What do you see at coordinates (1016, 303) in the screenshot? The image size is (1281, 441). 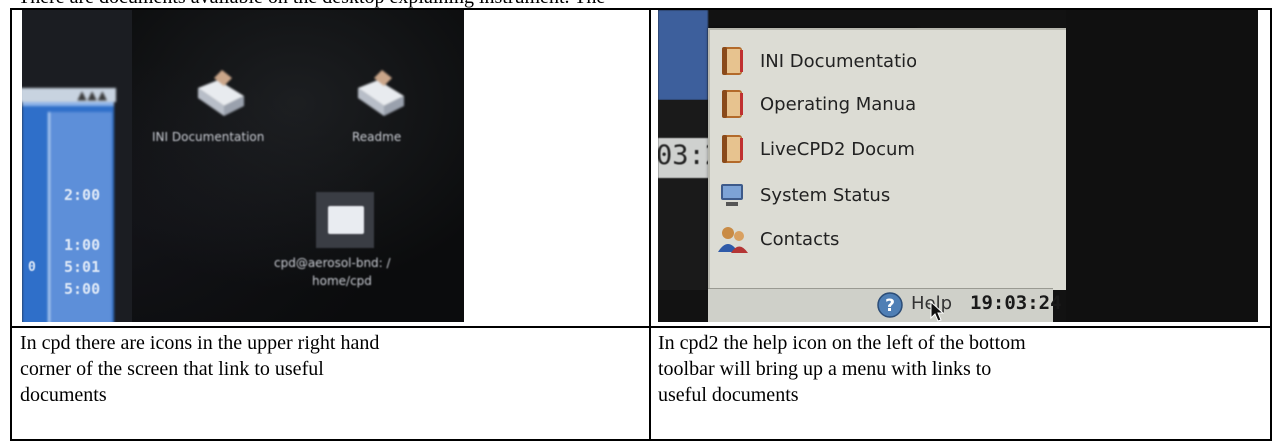 I see `taskbar-clock: 19:03:24` at bounding box center [1016, 303].